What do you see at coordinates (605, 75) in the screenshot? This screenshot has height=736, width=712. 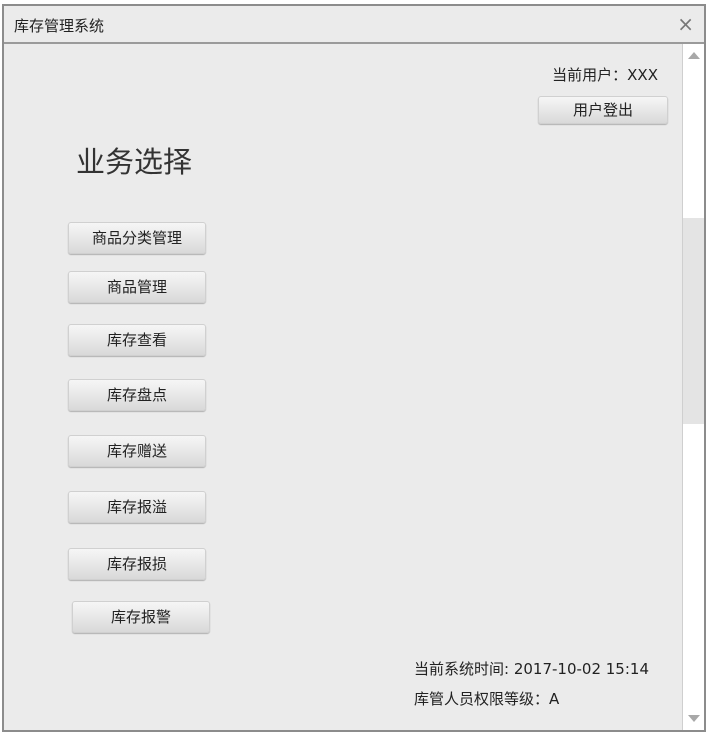 I see `current-user-label: 当前用户：XXX` at bounding box center [605, 75].